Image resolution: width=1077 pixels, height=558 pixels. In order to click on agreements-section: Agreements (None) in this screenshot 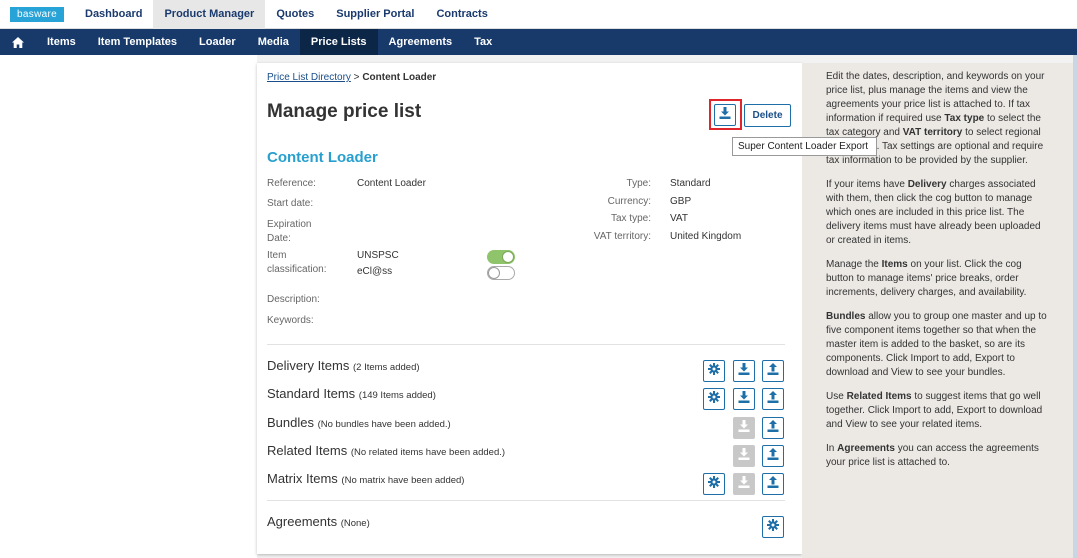, I will do `click(318, 521)`.